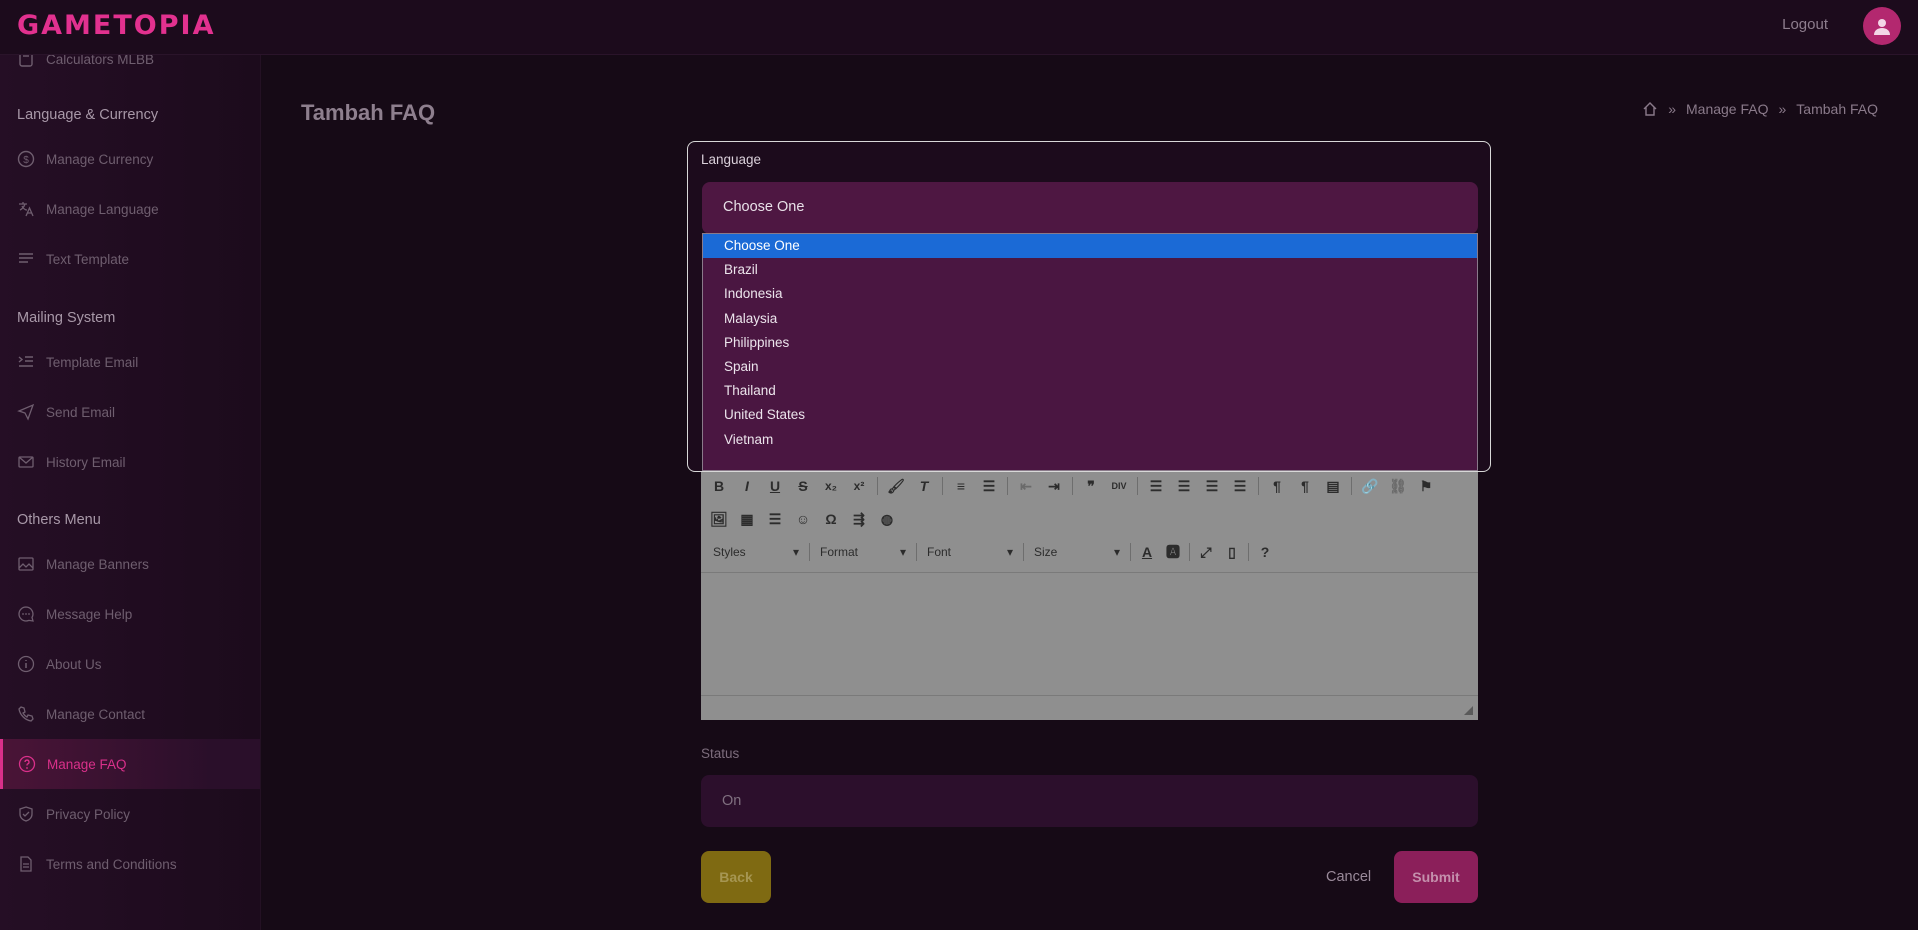  What do you see at coordinates (130, 209) in the screenshot?
I see `sidebar-item-manage-language: Manage Language` at bounding box center [130, 209].